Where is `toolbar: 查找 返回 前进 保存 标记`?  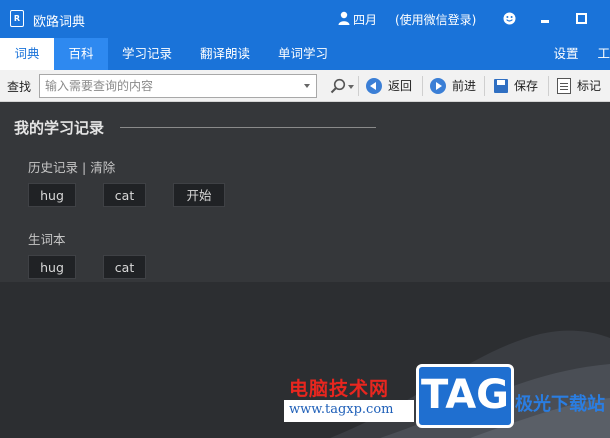
toolbar: 查找 返回 前进 保存 标记 is located at coordinates (305, 86).